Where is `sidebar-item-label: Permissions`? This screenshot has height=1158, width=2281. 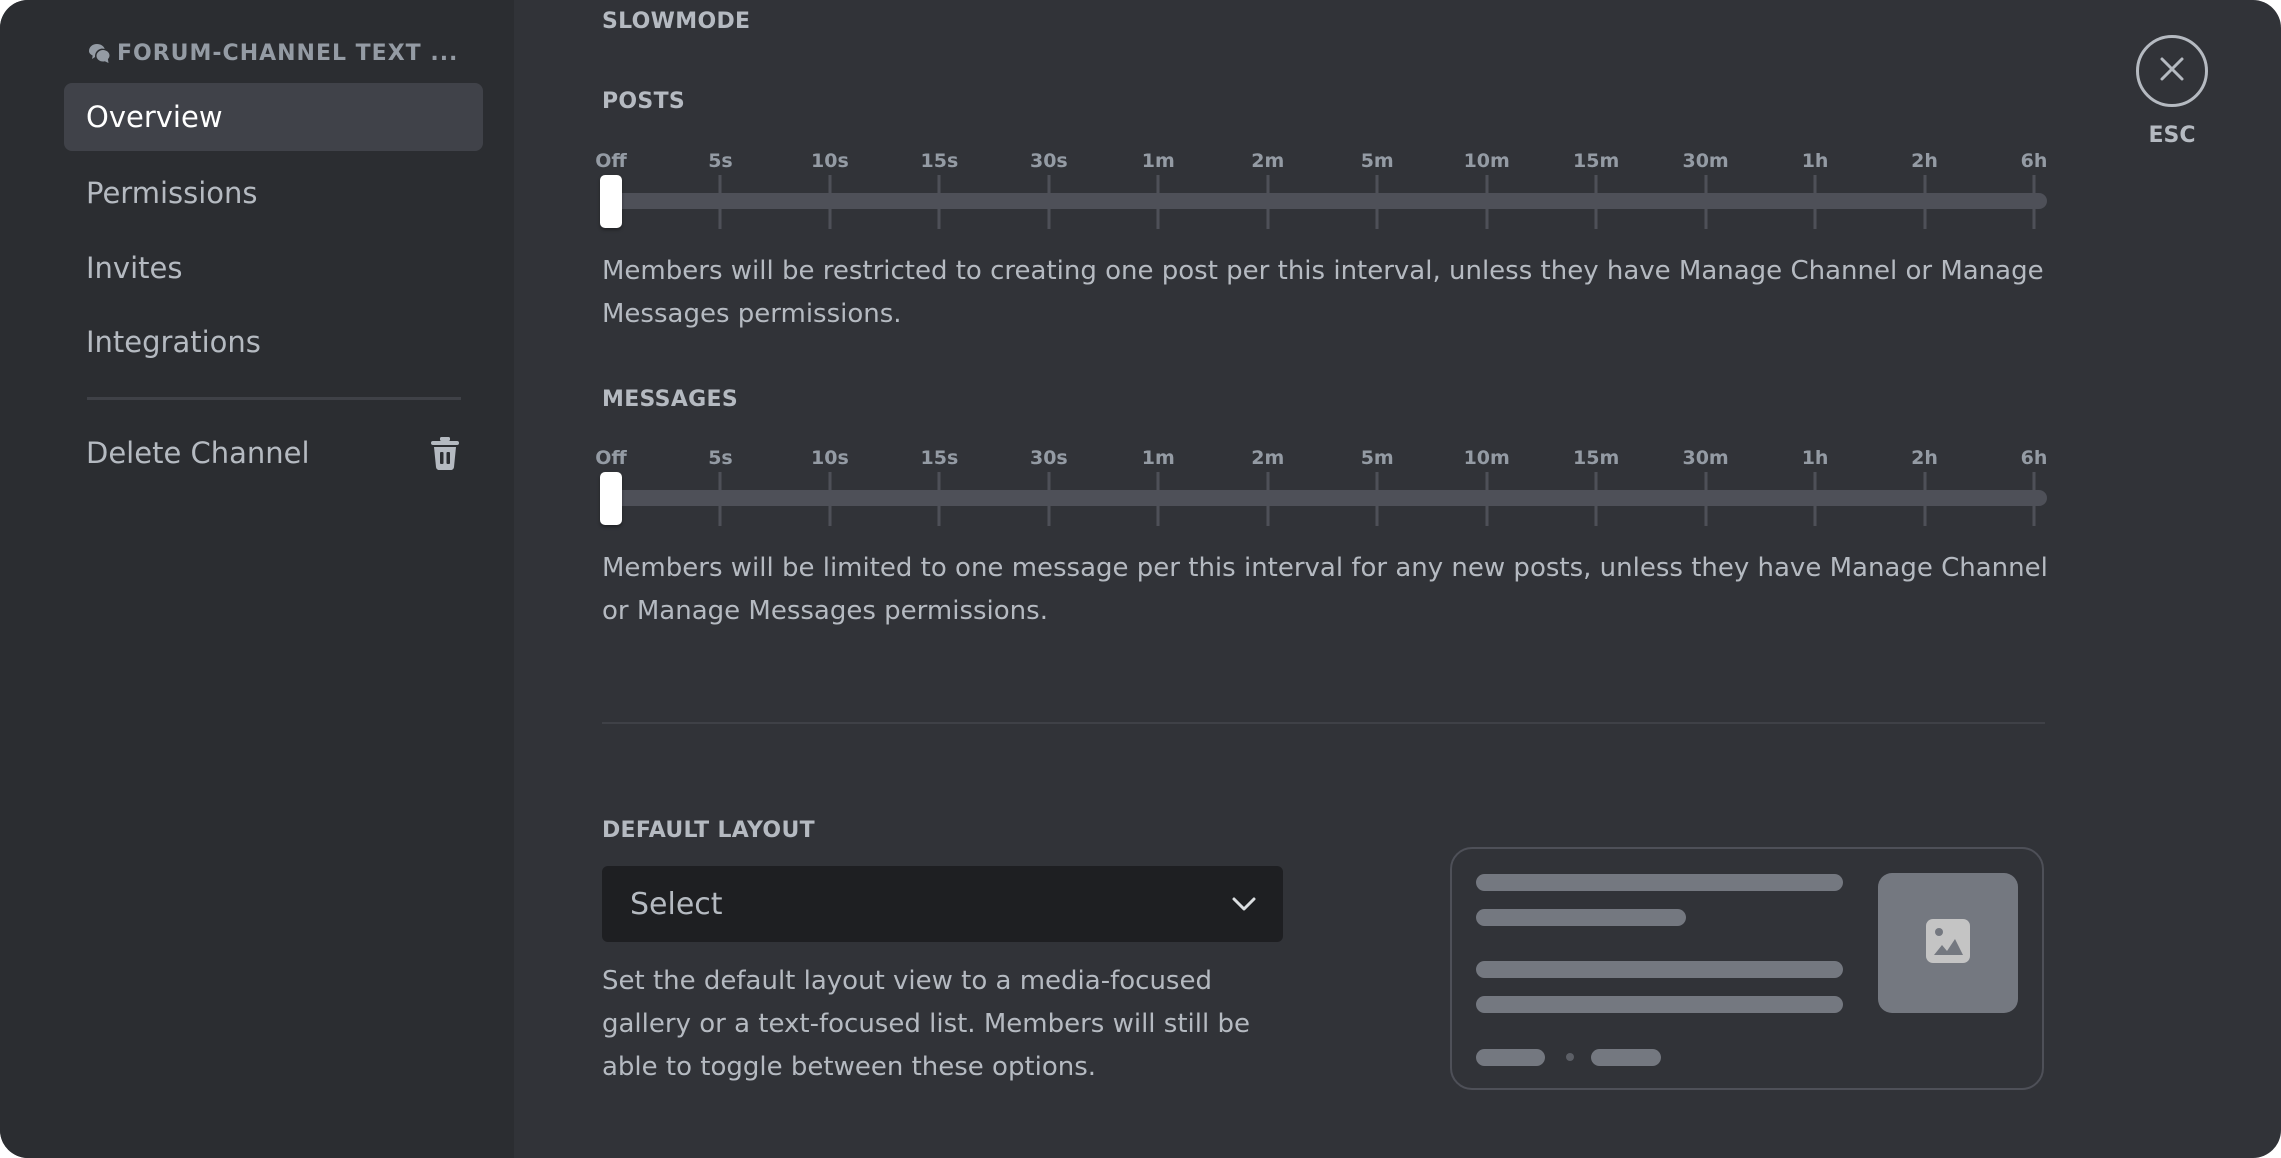
sidebar-item-label: Permissions is located at coordinates (172, 193).